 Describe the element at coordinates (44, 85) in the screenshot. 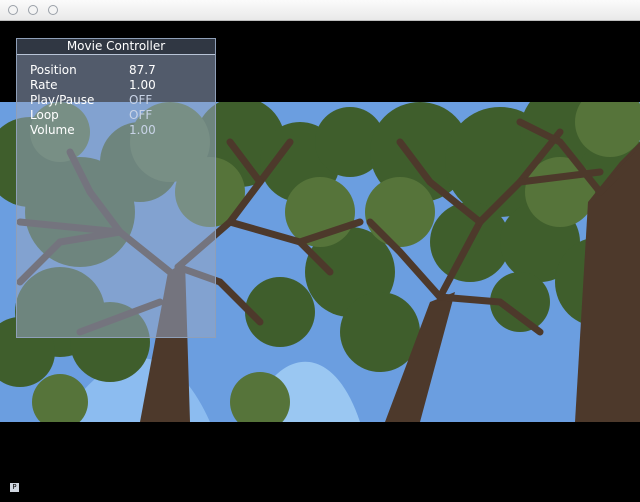

I see `rate-label: Rate` at that location.